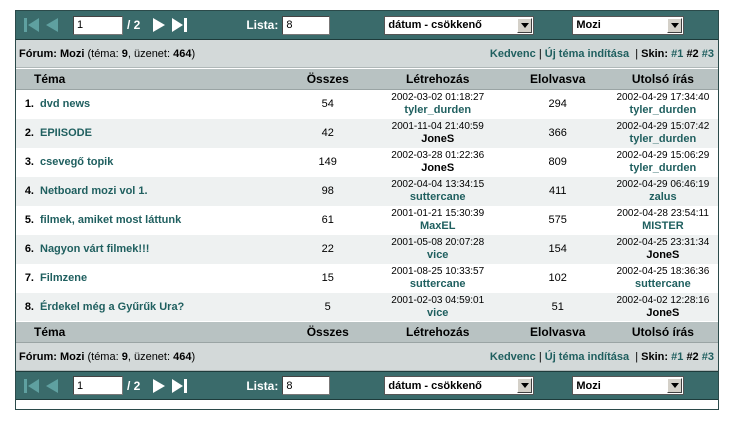 The height and width of the screenshot is (421, 733). What do you see at coordinates (557, 332) in the screenshot?
I see `col-read-footer: Elolvasva` at bounding box center [557, 332].